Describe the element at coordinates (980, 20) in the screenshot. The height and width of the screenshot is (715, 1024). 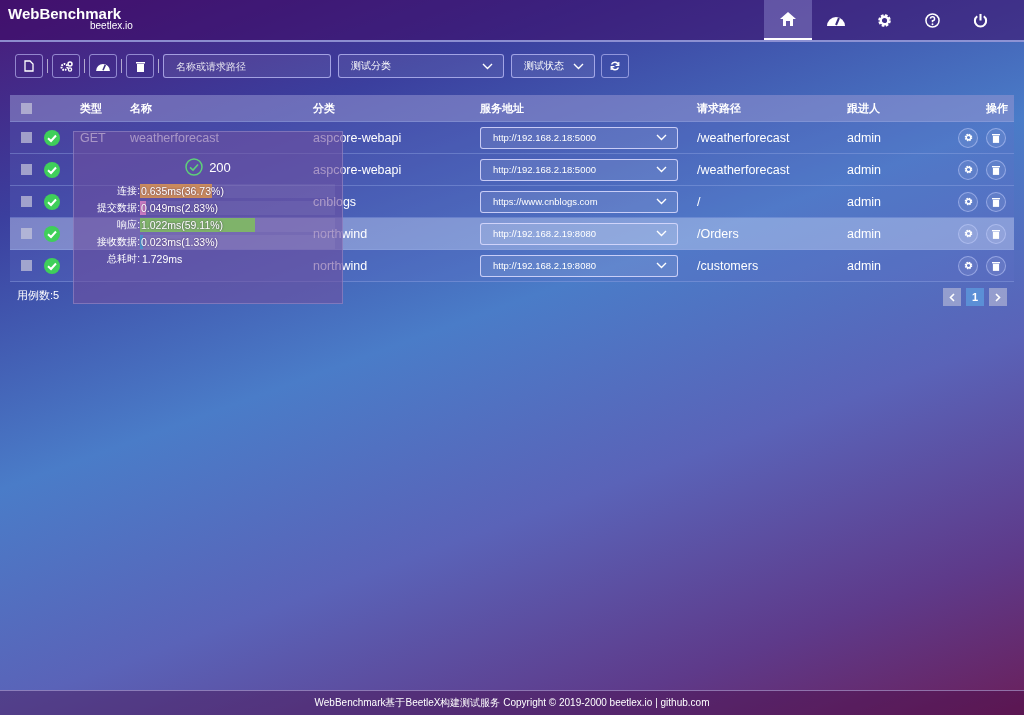
I see `power-icon` at that location.